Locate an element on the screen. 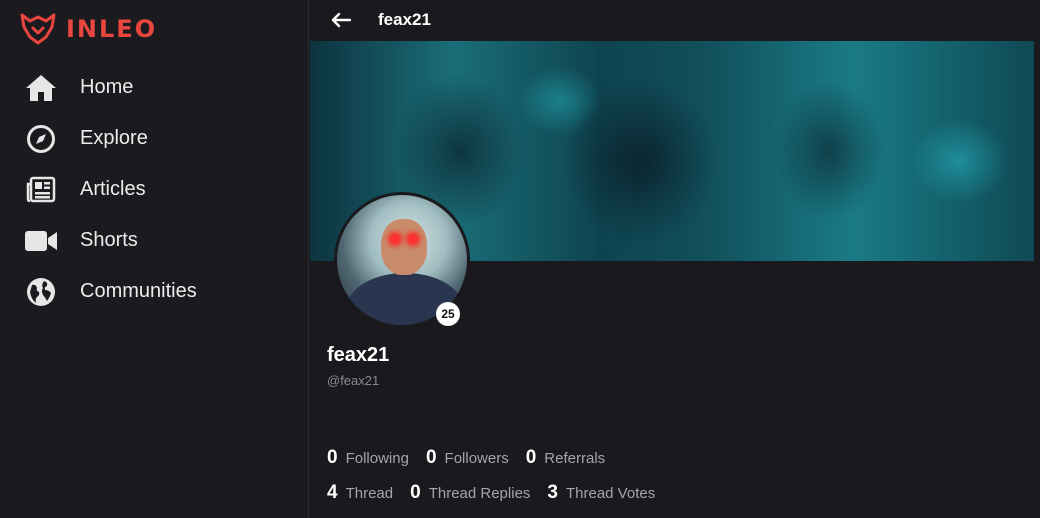 This screenshot has height=518, width=1040. stat-thread: 4 Thread is located at coordinates (360, 493).